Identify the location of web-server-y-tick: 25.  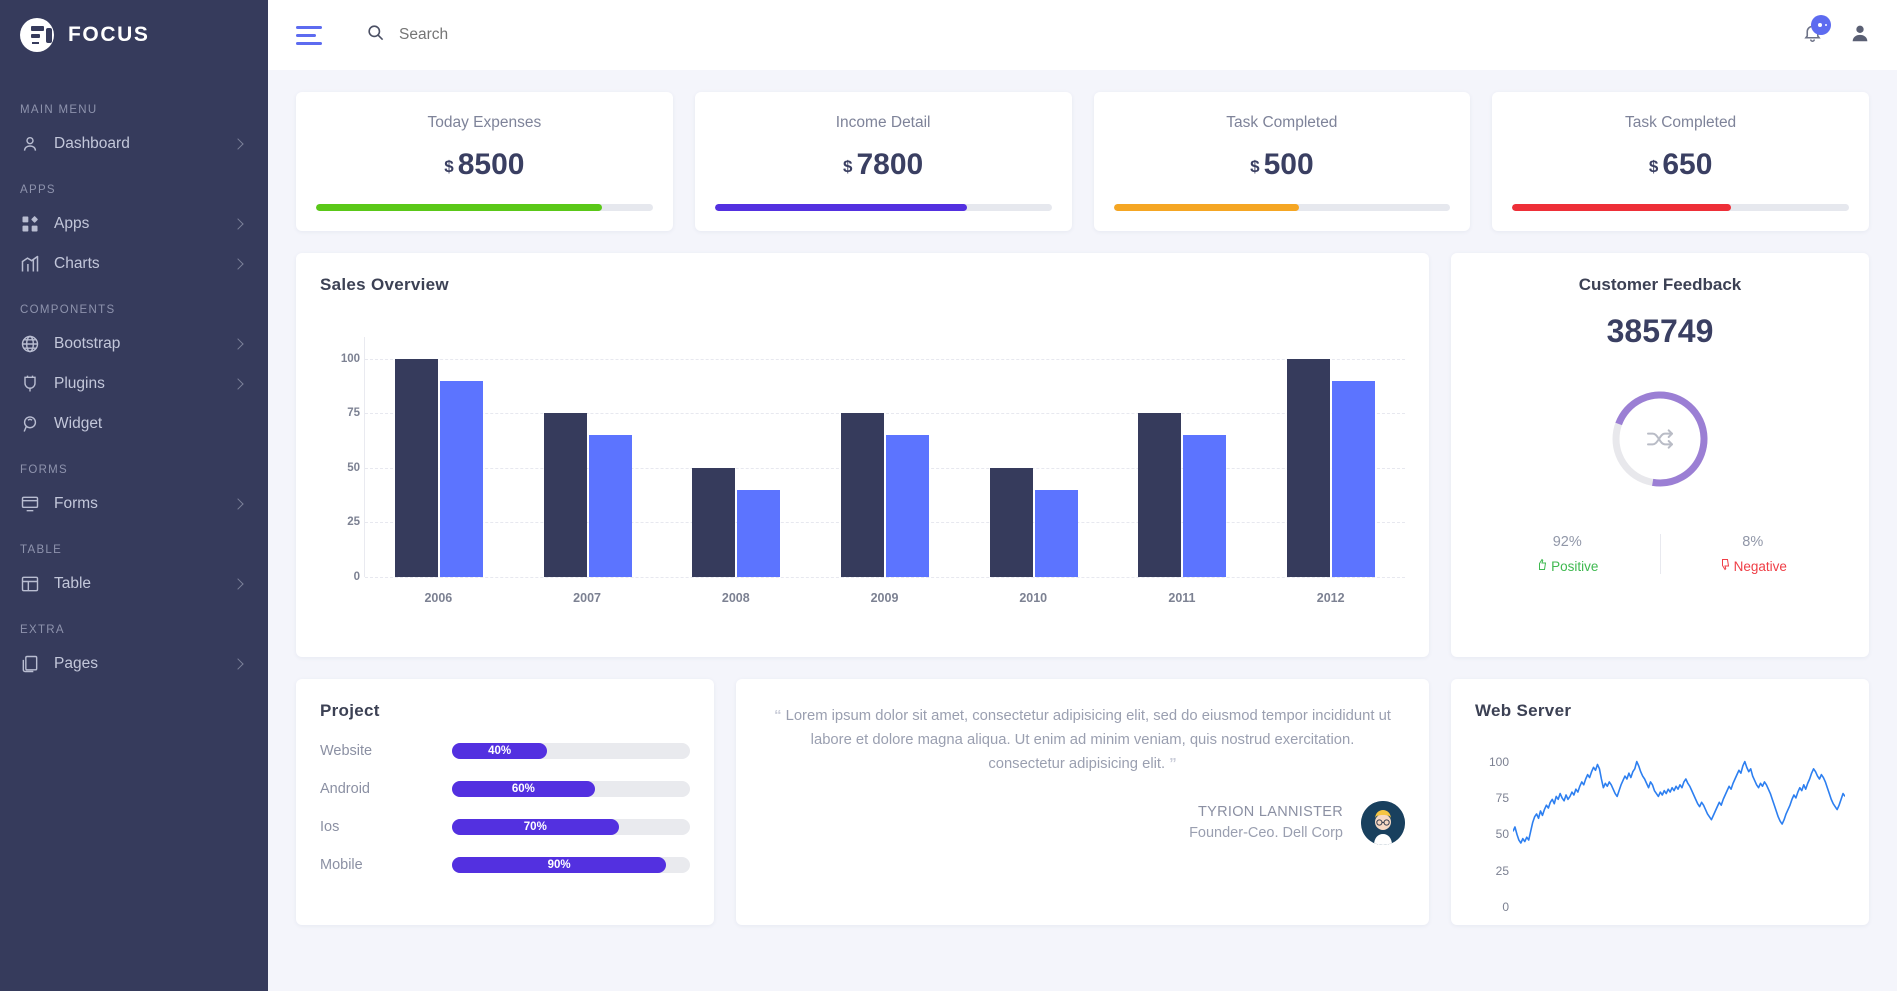
(1502, 870).